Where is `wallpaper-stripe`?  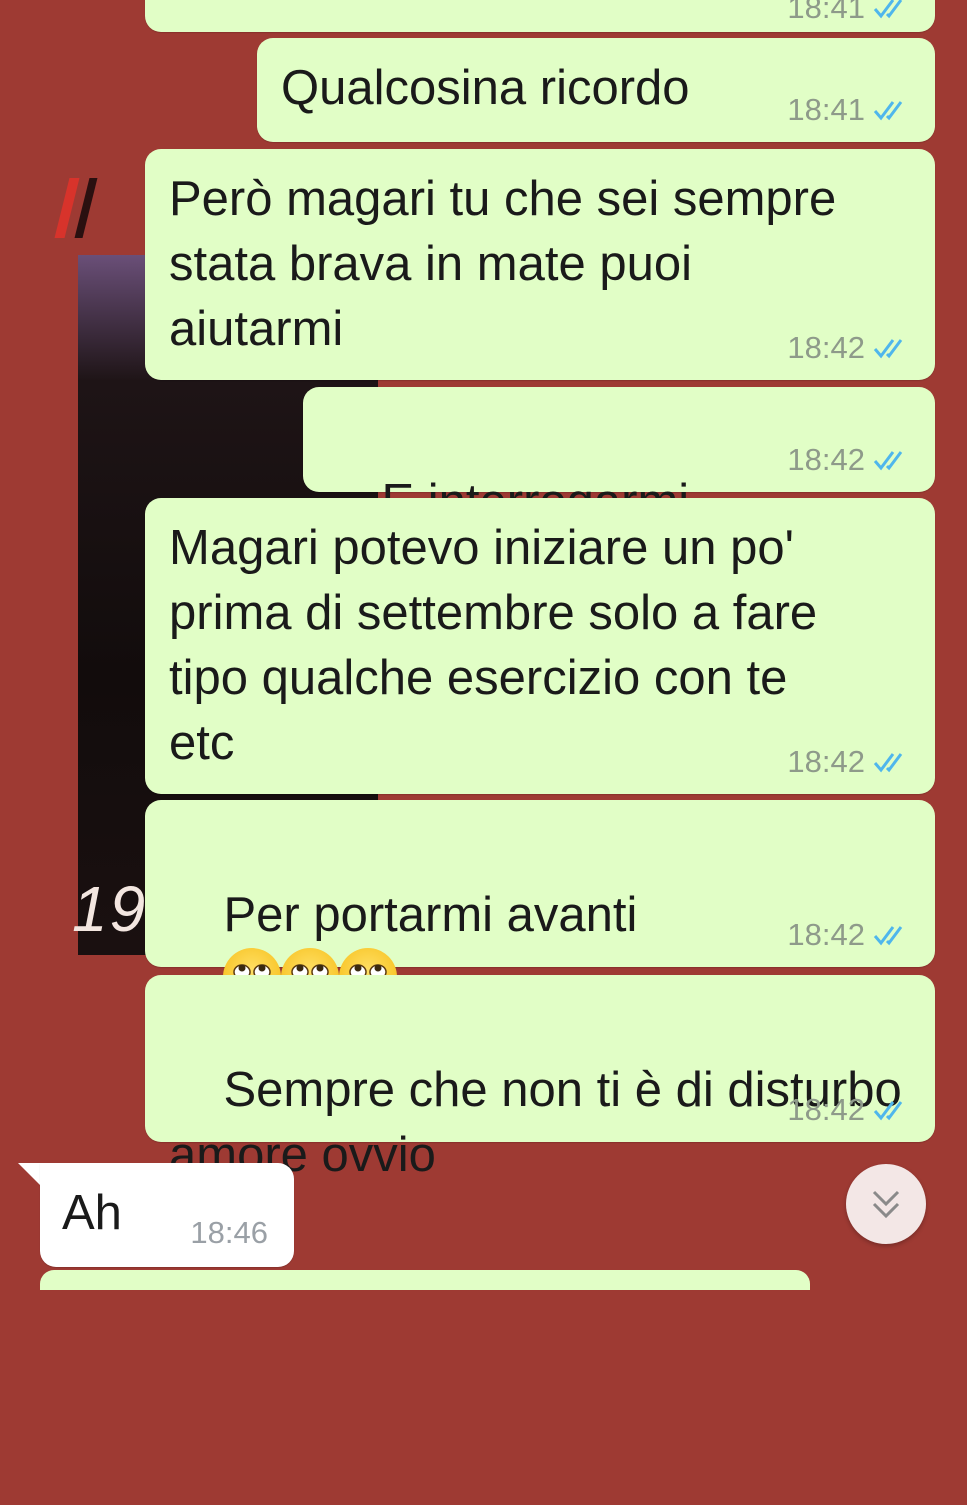
wallpaper-stripe is located at coordinates (86, 208).